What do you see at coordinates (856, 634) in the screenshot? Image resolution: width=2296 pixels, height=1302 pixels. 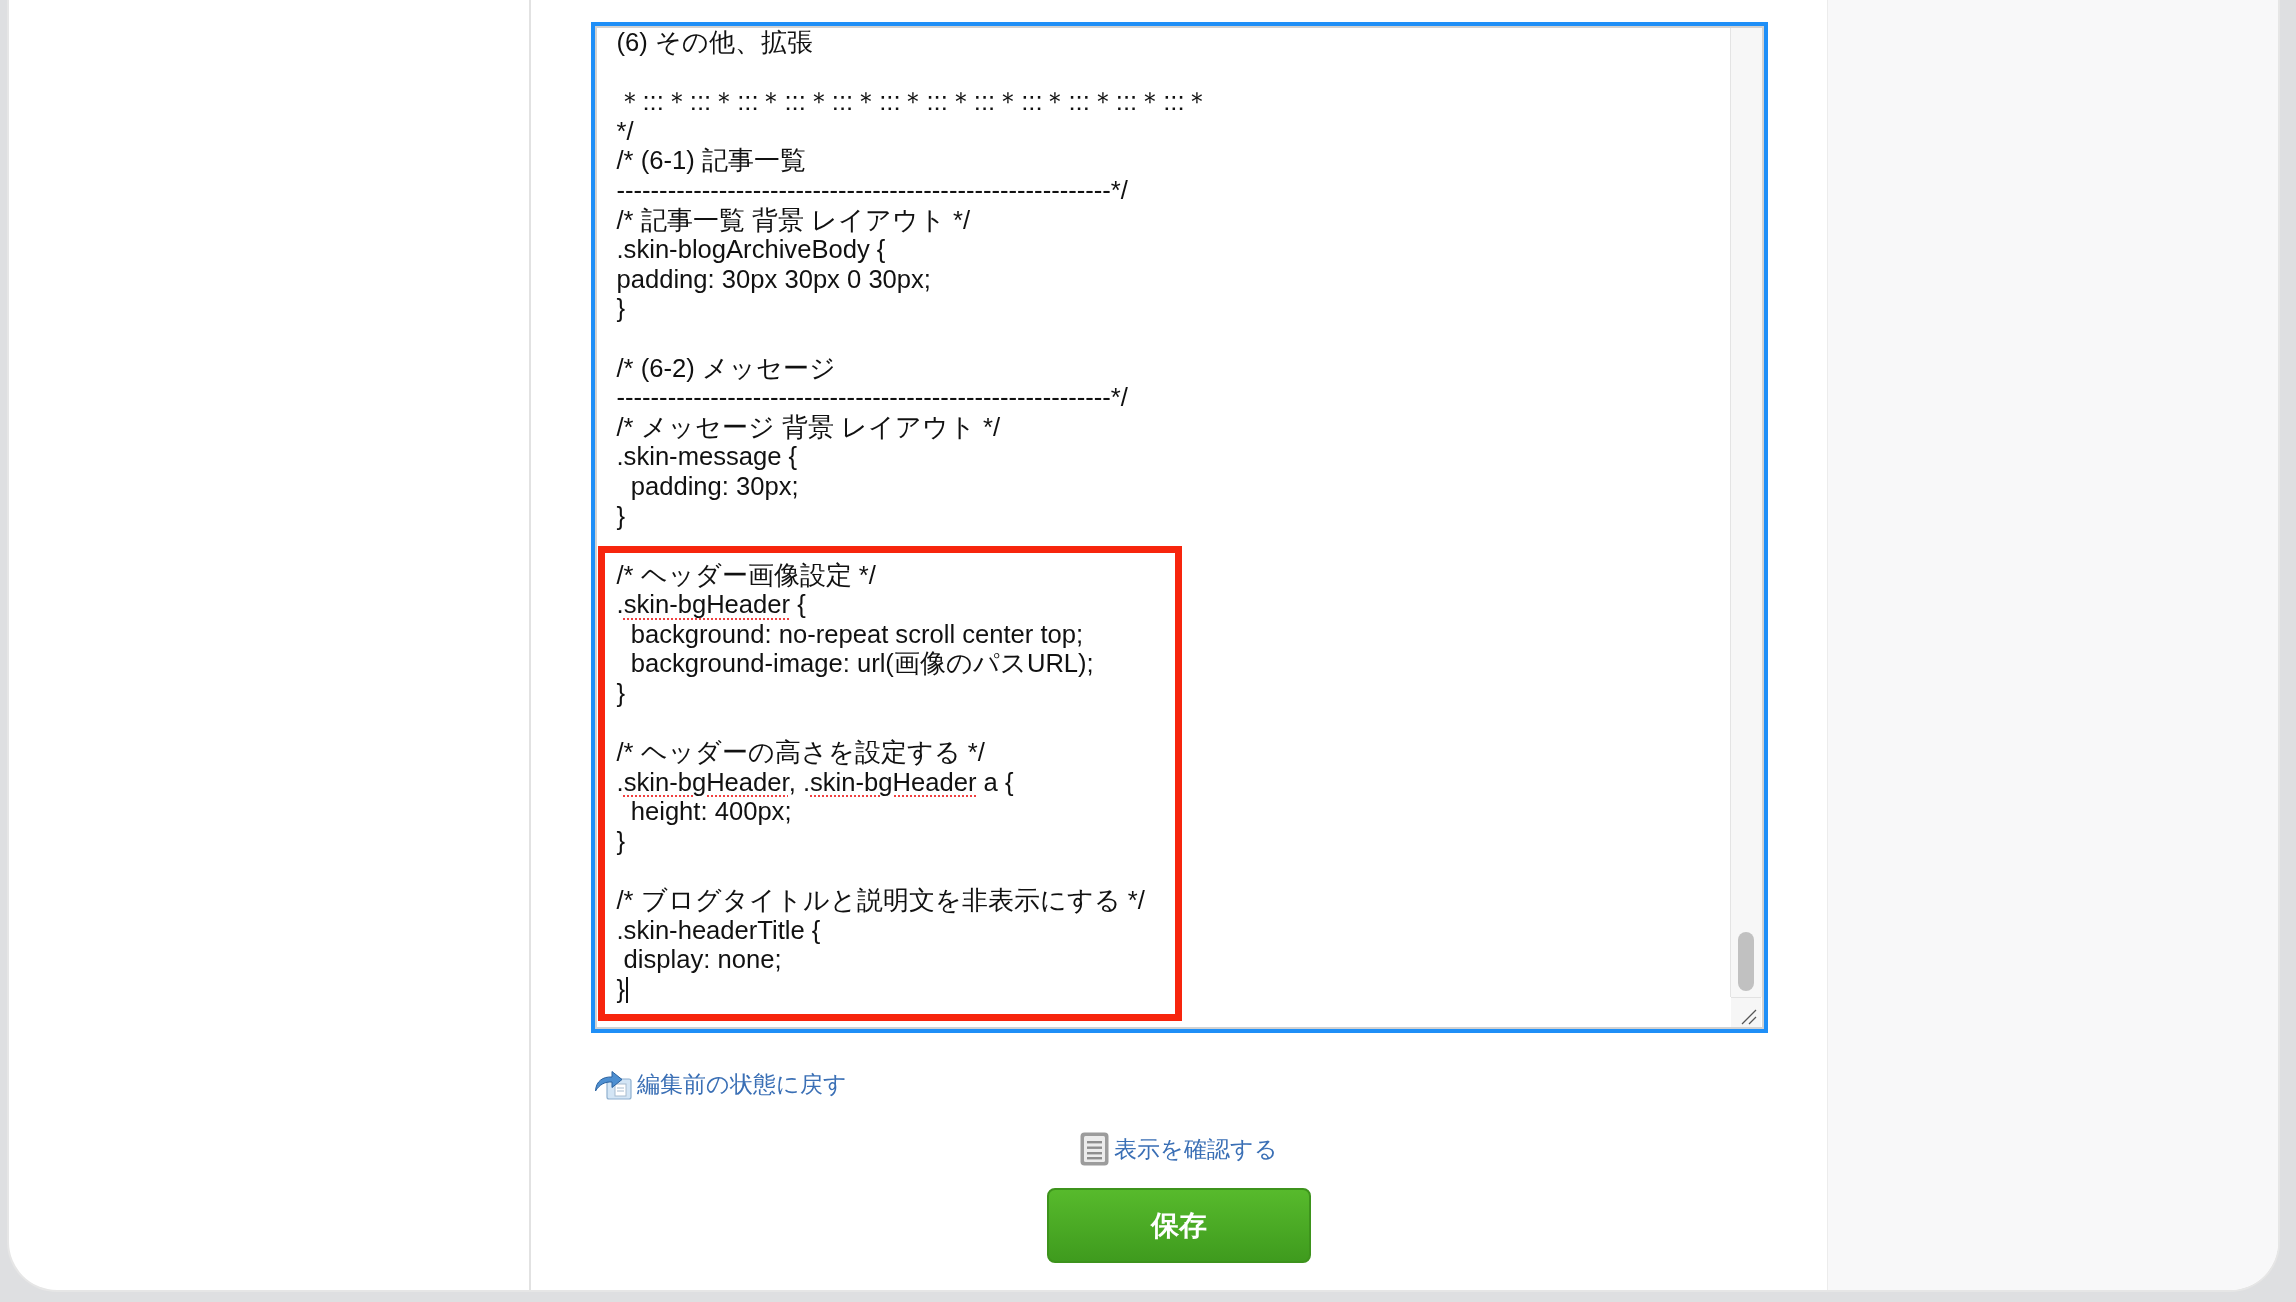 I see `code-line: background: no-repeat scroll center top;` at bounding box center [856, 634].